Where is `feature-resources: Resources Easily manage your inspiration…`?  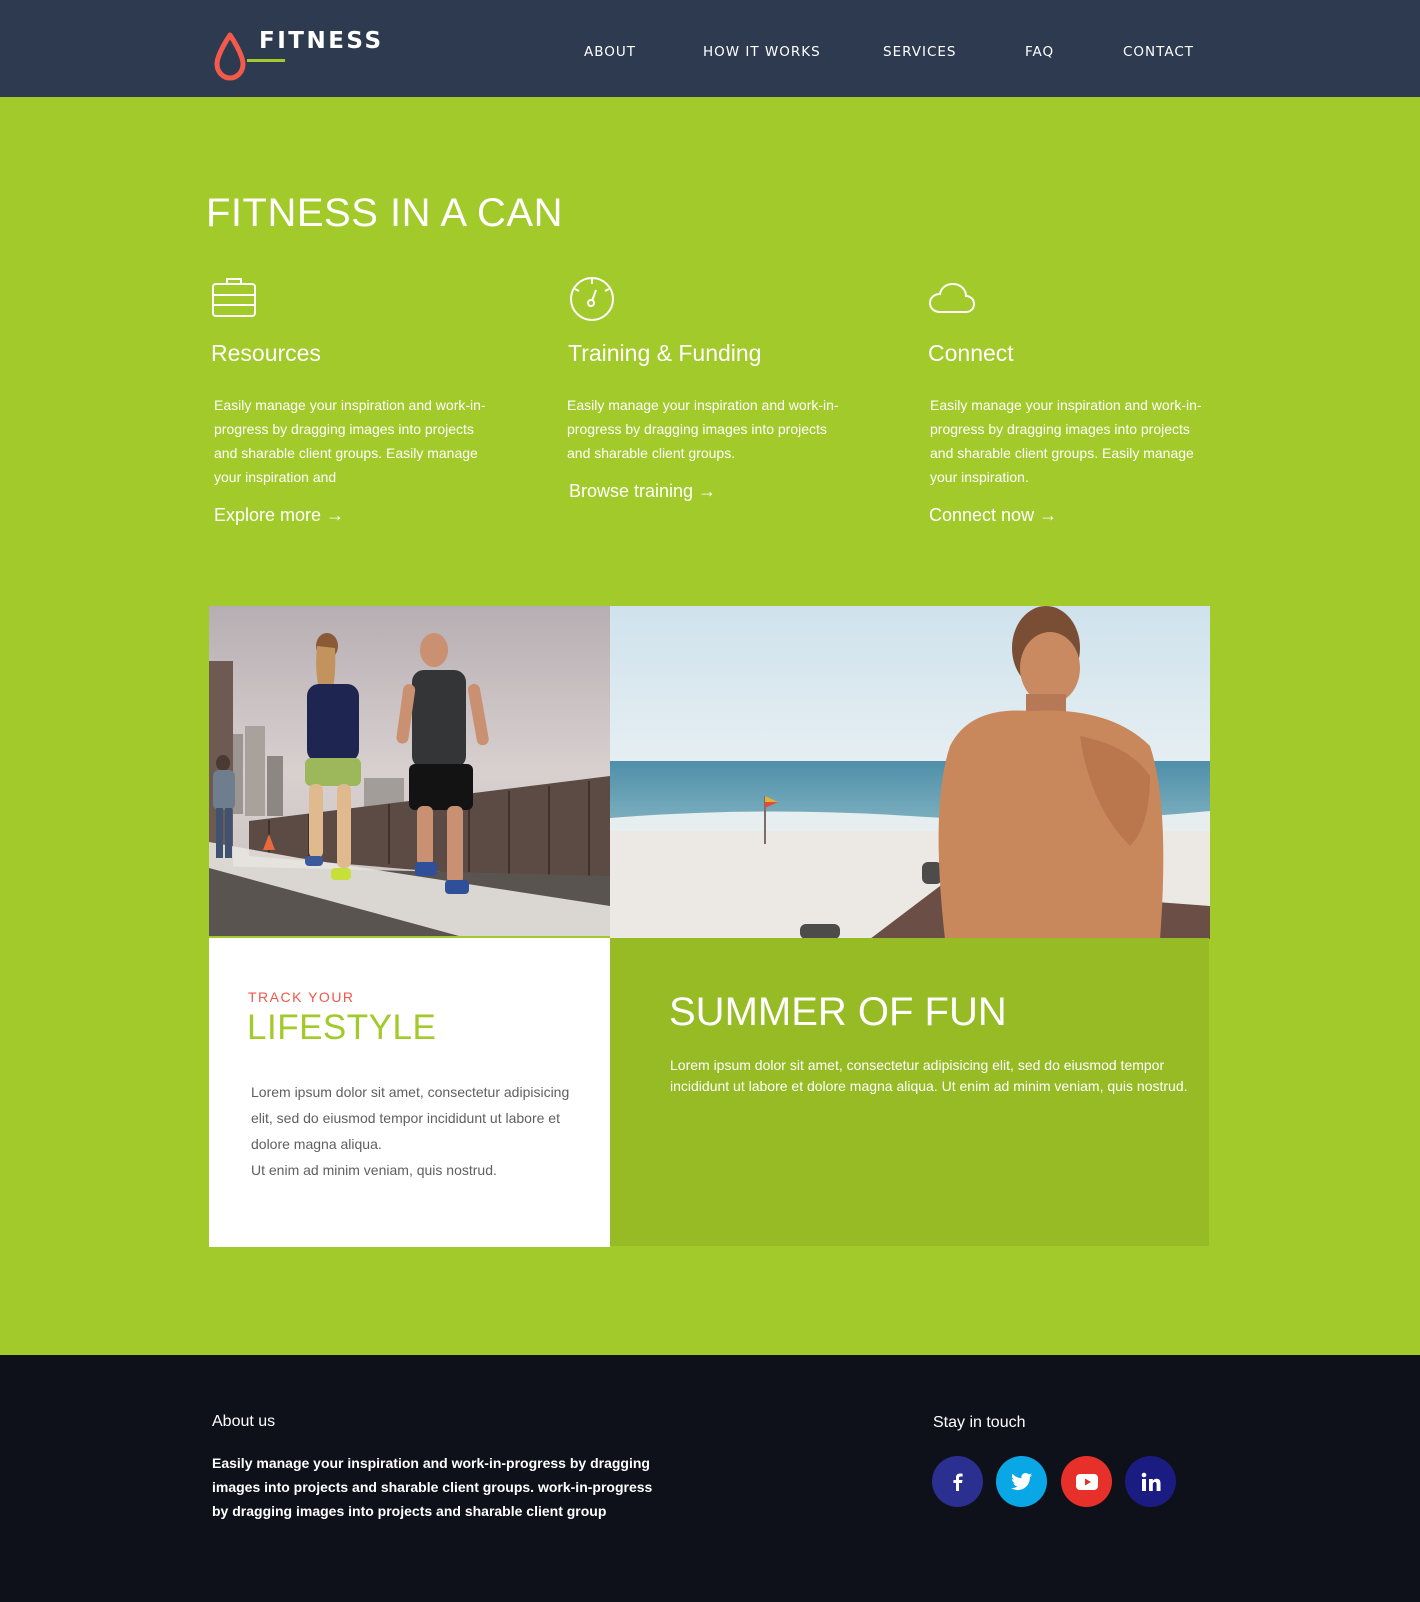
feature-resources: Resources Easily manage your inspiration… is located at coordinates (356, 400).